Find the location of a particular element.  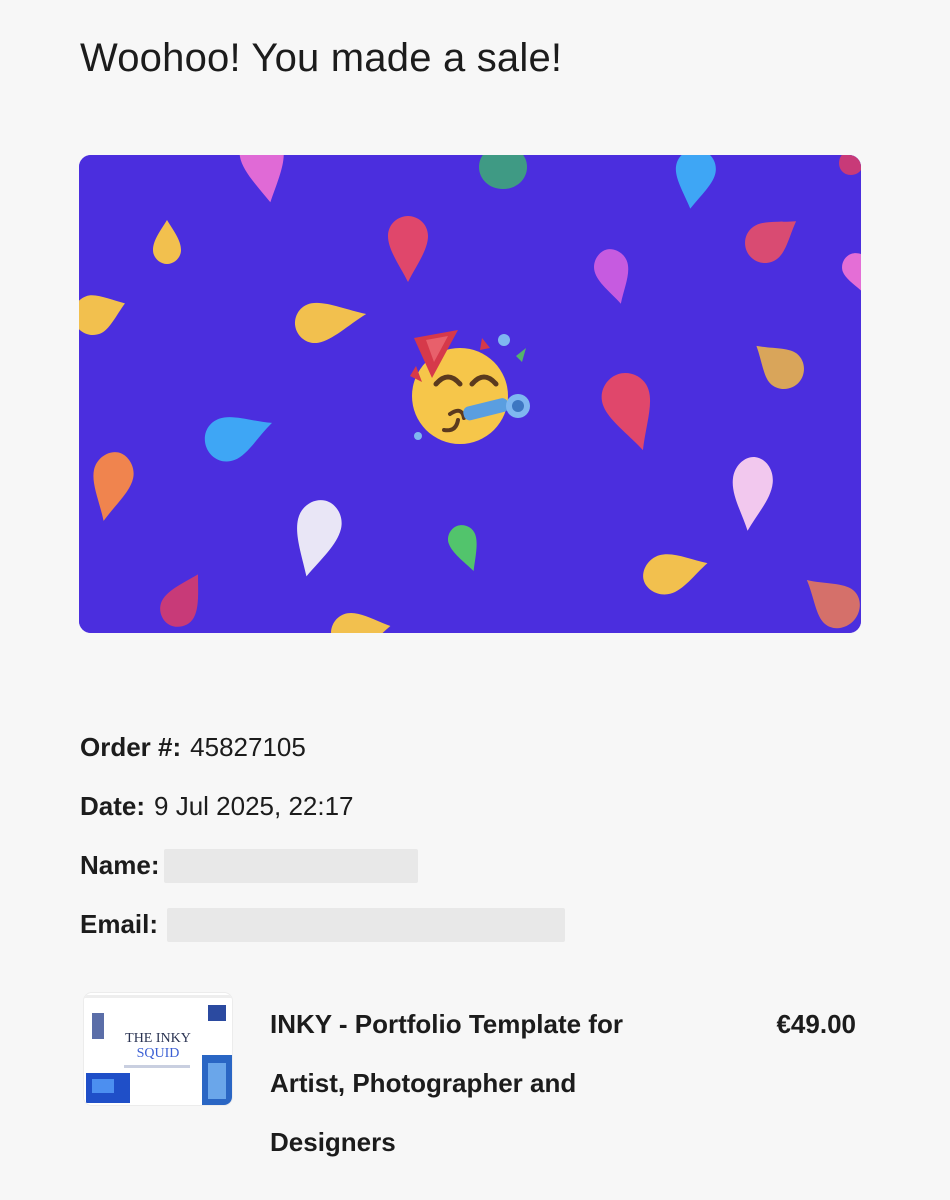

customer-email-redacted is located at coordinates (366, 924).